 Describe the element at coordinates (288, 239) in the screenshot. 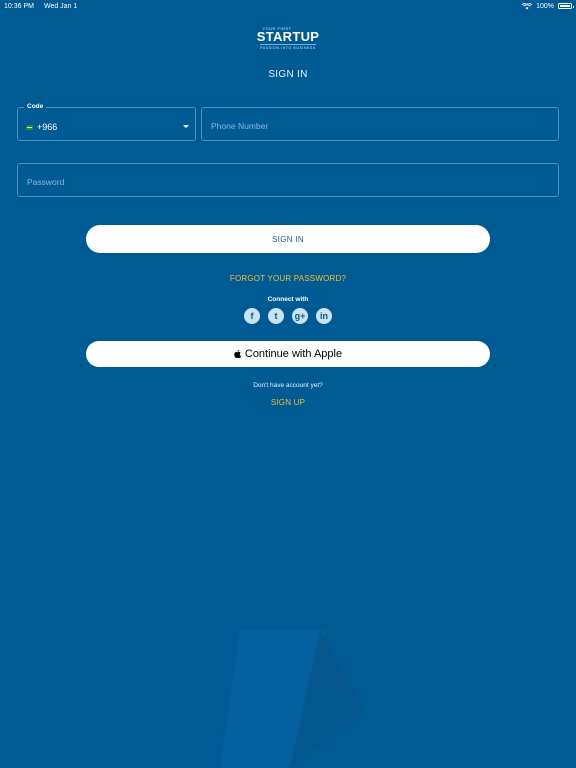

I see `sign-in-button: SIGN IN` at that location.